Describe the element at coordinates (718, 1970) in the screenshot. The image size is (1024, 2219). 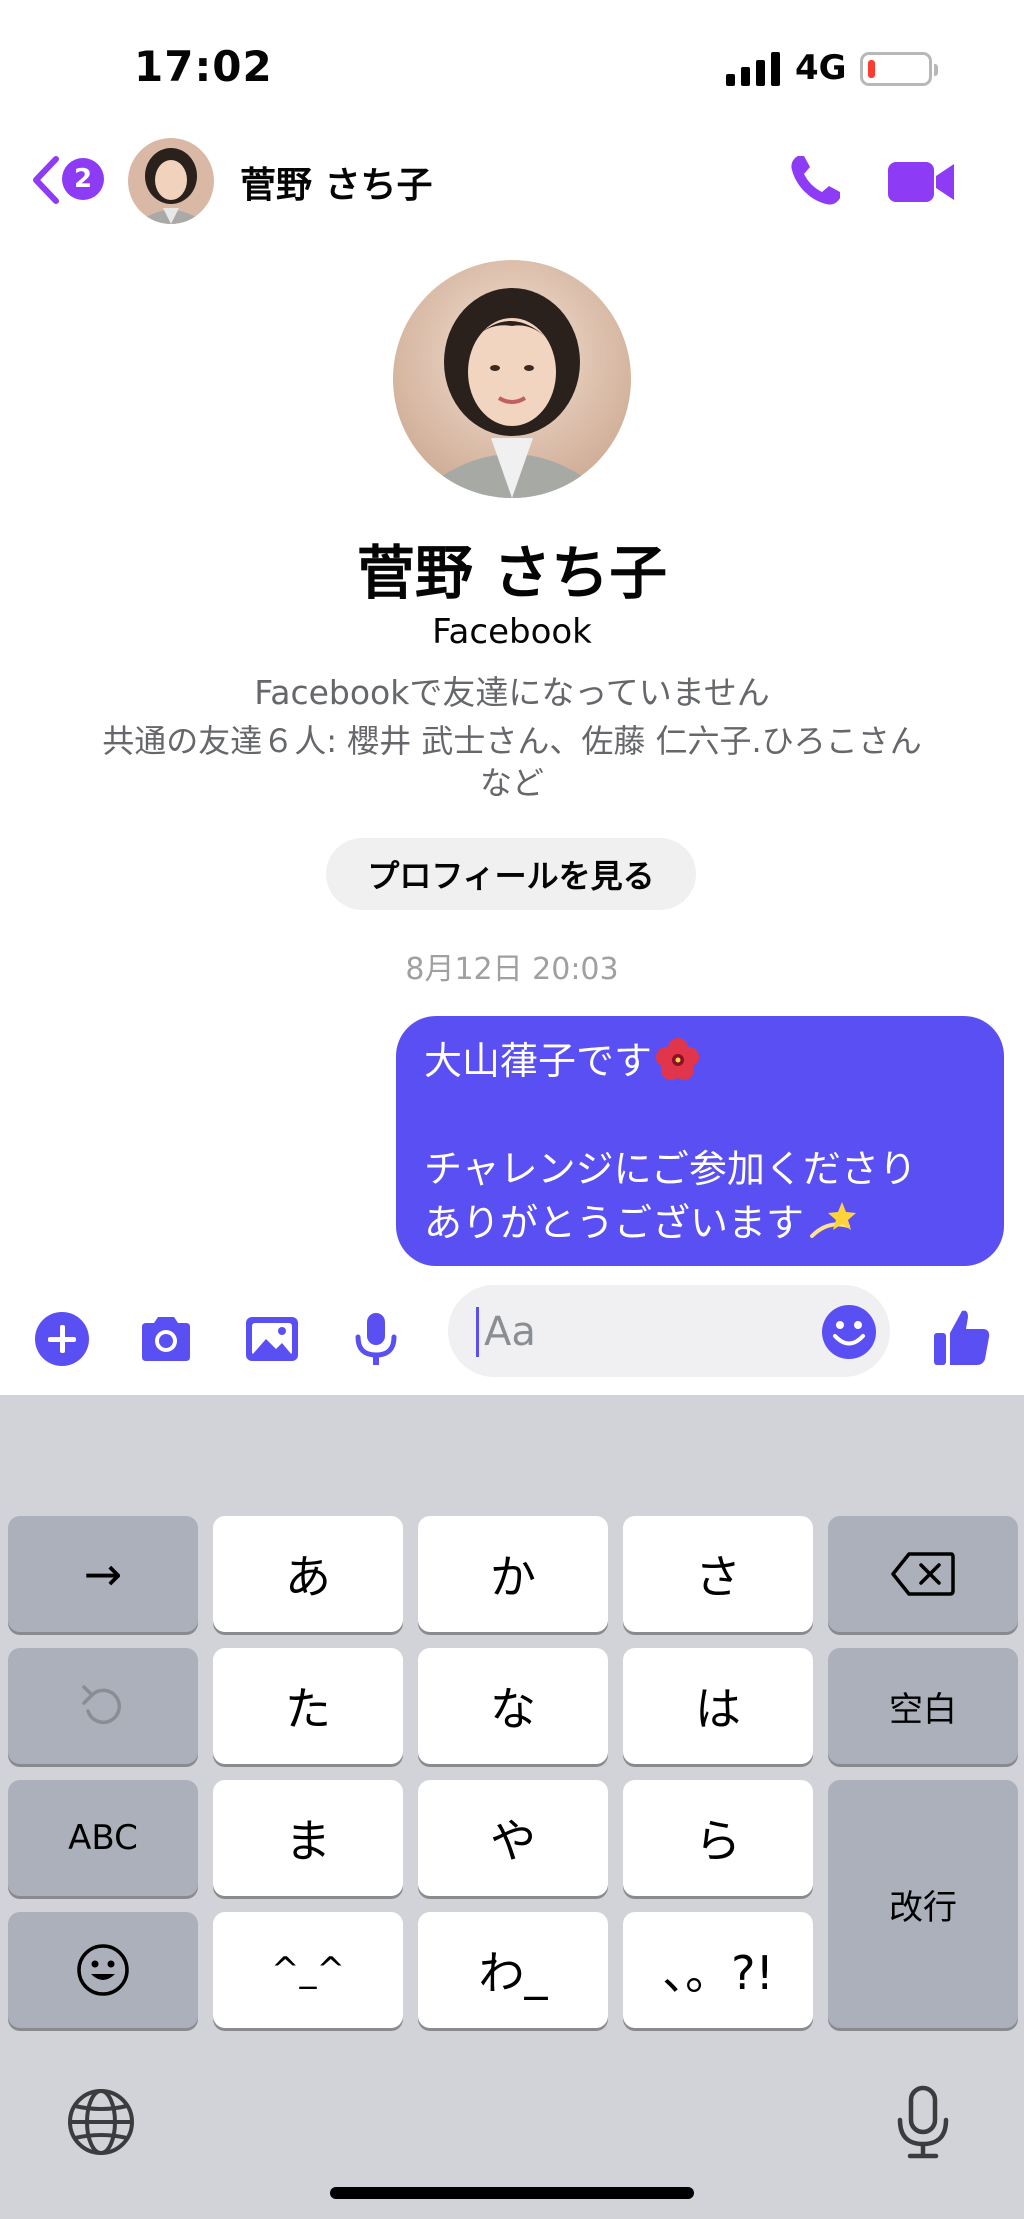
I see `key-punctuation: 、。?!` at that location.